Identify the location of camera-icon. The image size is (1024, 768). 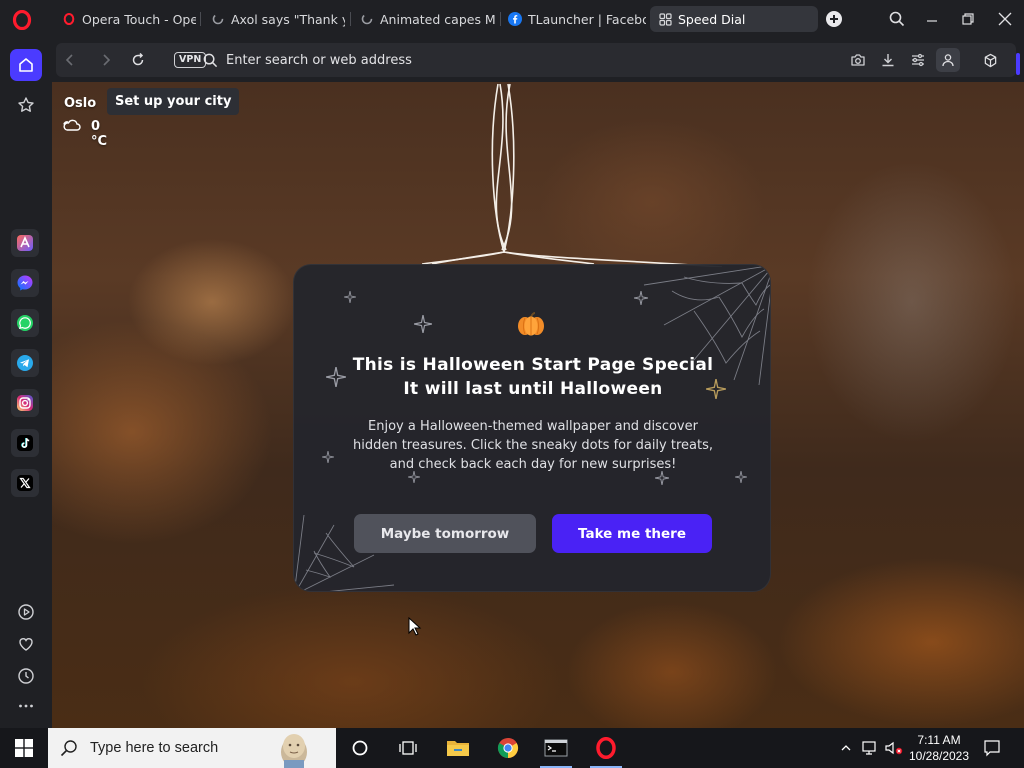
(858, 60).